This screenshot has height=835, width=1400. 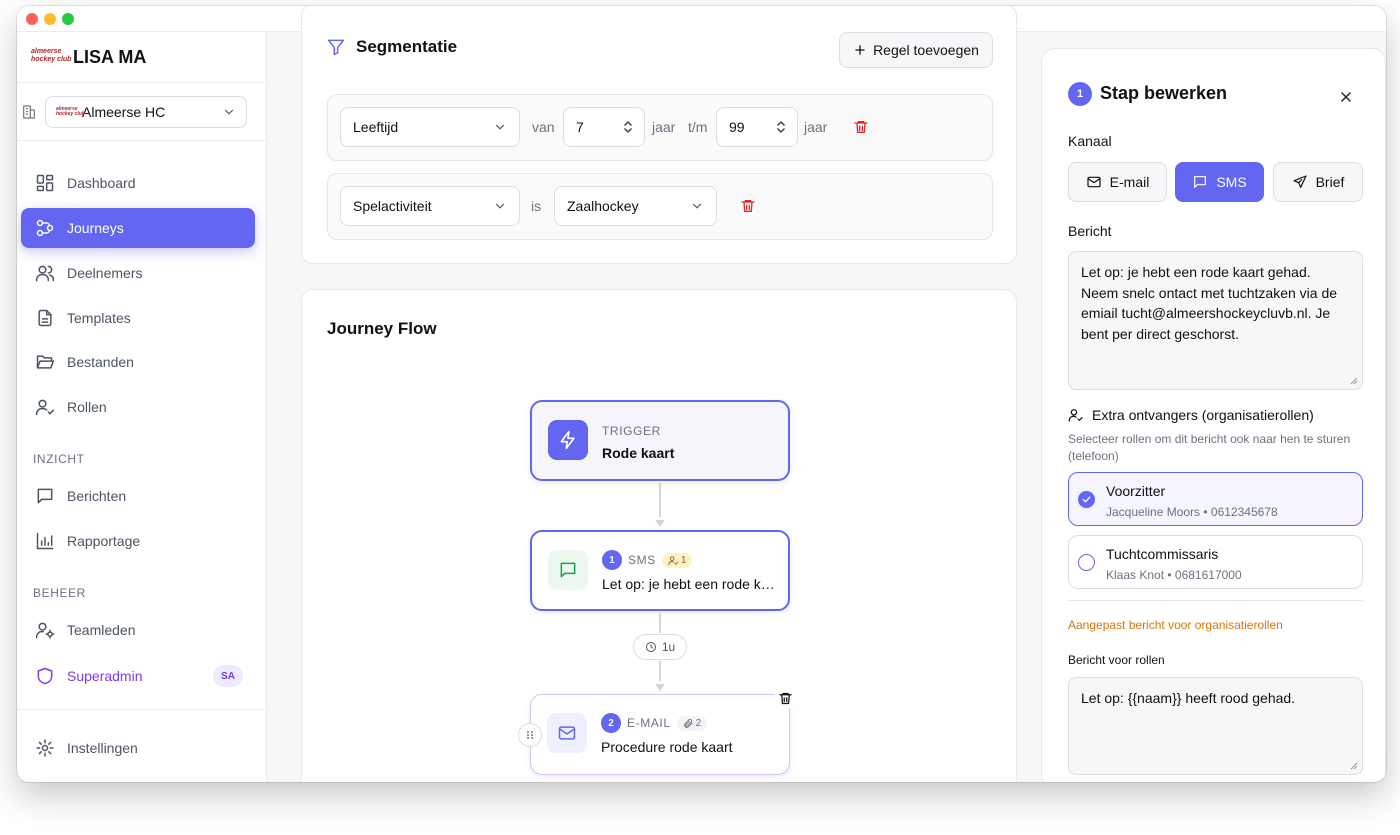 I want to click on nav-dashboard: Dashboard, so click(x=138, y=183).